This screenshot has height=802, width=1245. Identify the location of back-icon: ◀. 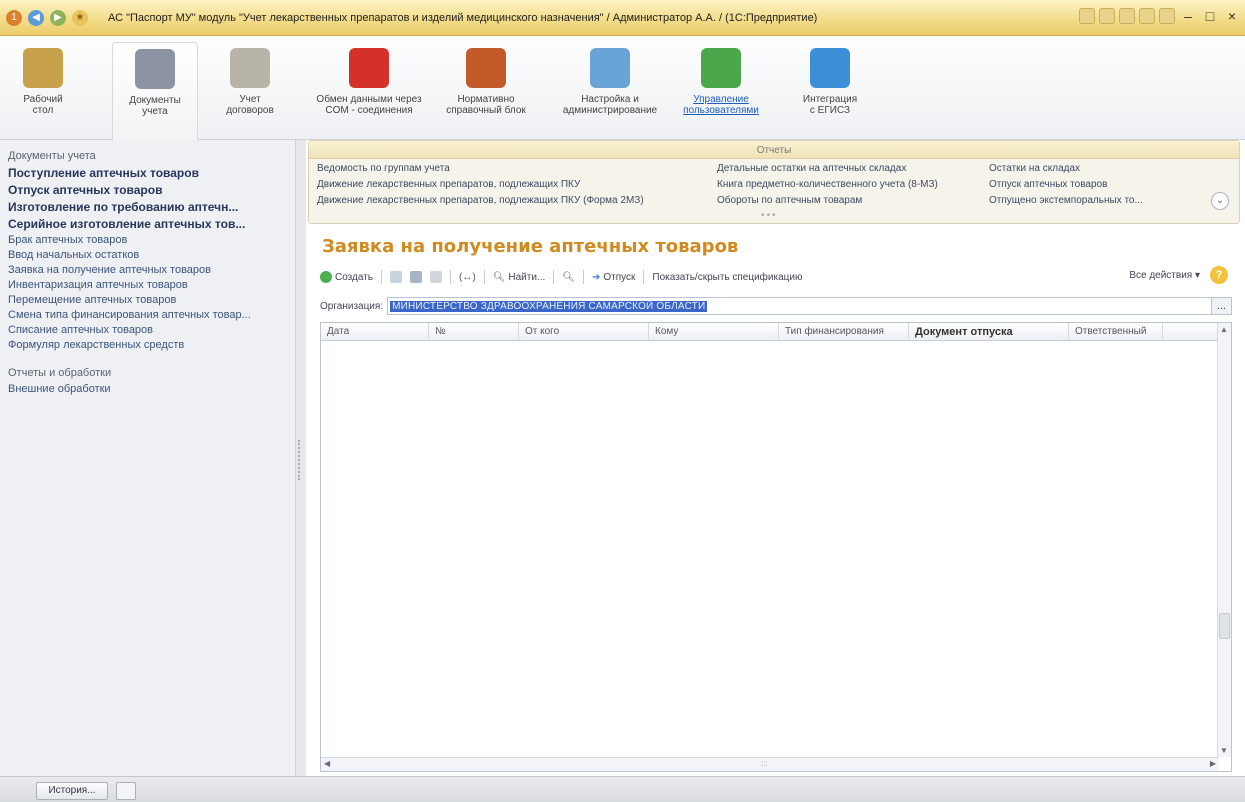
(36, 17).